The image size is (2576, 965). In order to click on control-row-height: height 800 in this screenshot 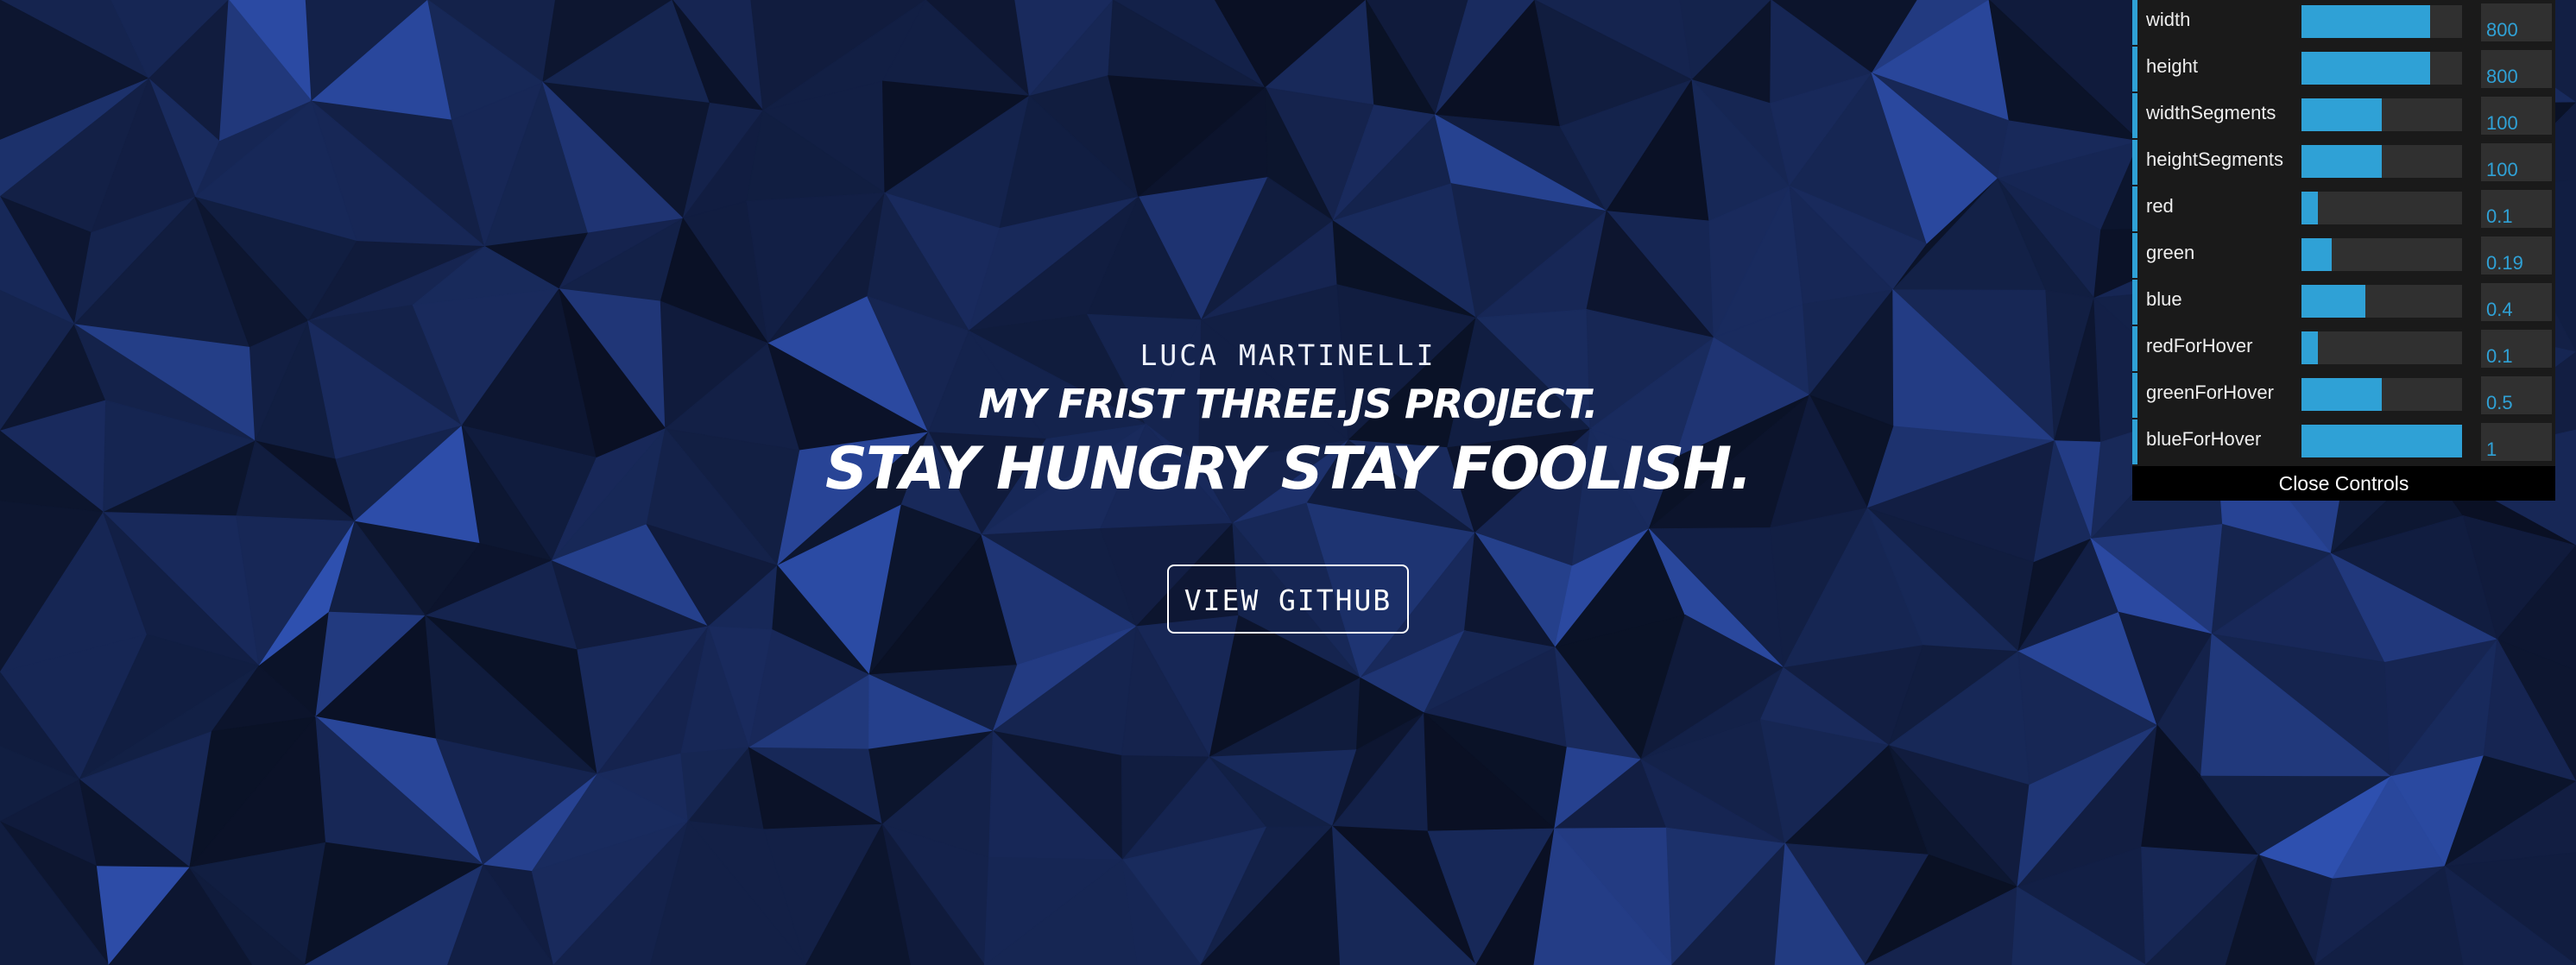, I will do `click(2343, 69)`.